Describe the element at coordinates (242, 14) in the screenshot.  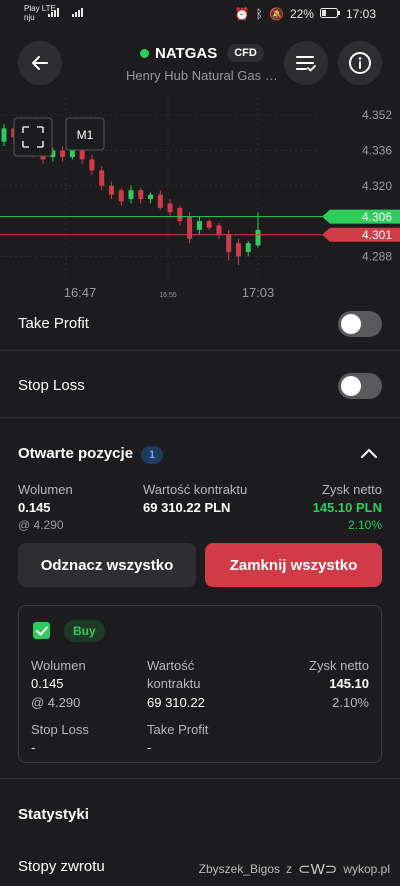
I see `alarm-icon: ⏰` at that location.